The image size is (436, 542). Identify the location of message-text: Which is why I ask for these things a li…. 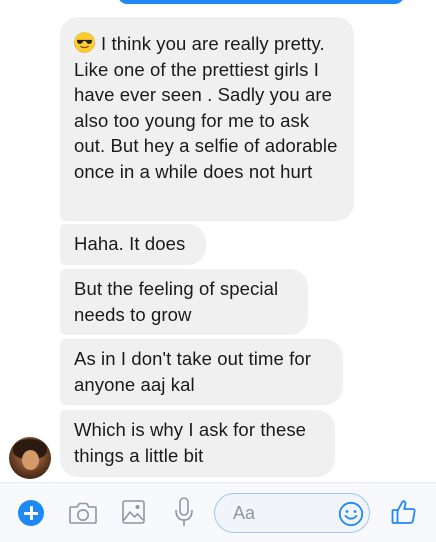
(190, 442).